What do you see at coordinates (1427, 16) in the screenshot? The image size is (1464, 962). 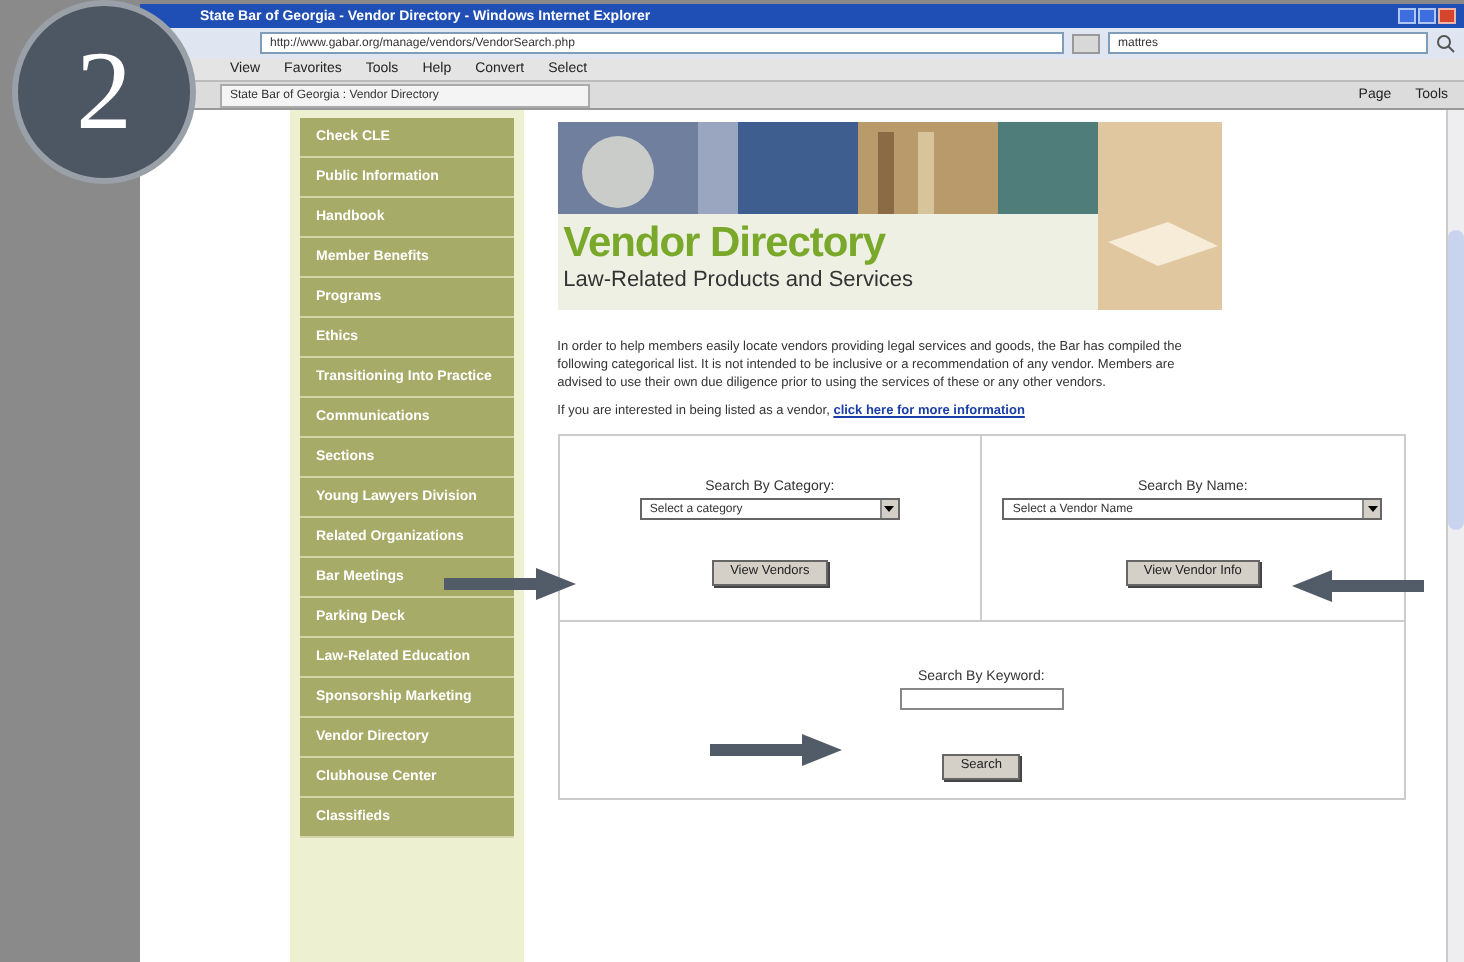 I see `maximize-icon` at bounding box center [1427, 16].